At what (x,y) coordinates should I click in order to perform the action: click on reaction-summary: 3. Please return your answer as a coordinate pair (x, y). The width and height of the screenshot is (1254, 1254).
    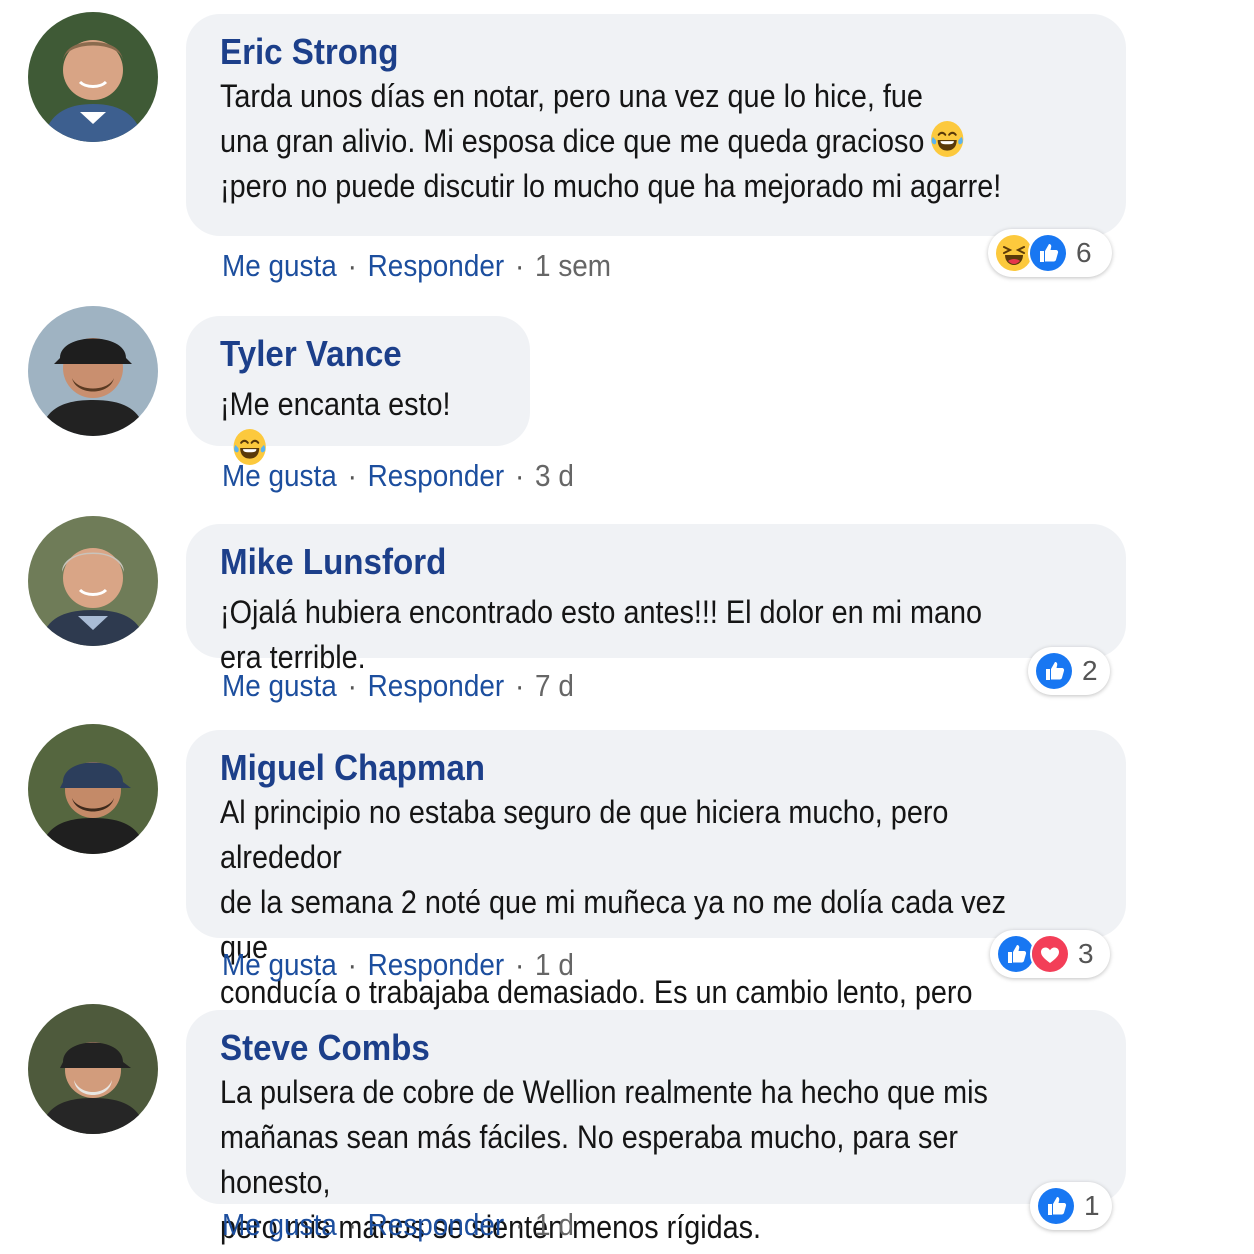
    Looking at the image, I should click on (1050, 954).